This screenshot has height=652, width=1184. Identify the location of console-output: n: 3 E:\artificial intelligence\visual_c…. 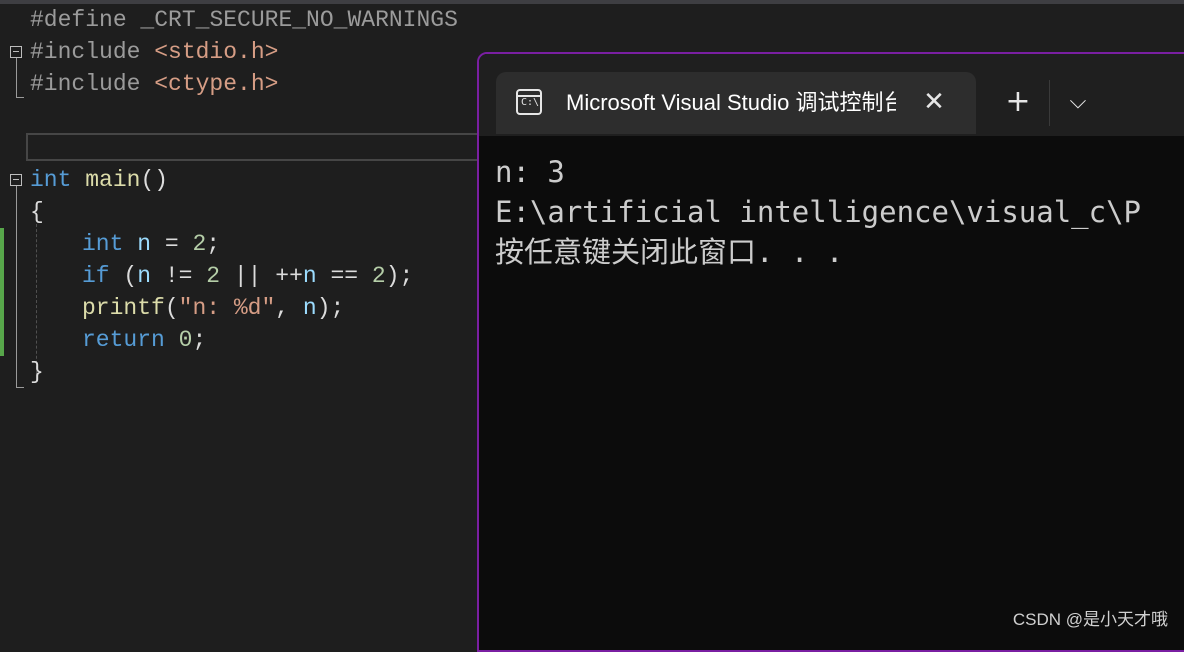
(839, 212).